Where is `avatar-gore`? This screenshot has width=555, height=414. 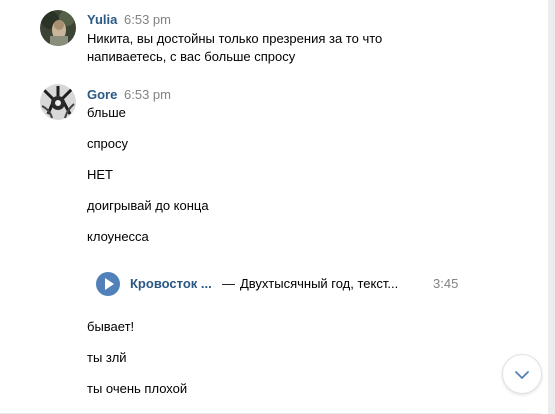
avatar-gore is located at coordinates (58, 102).